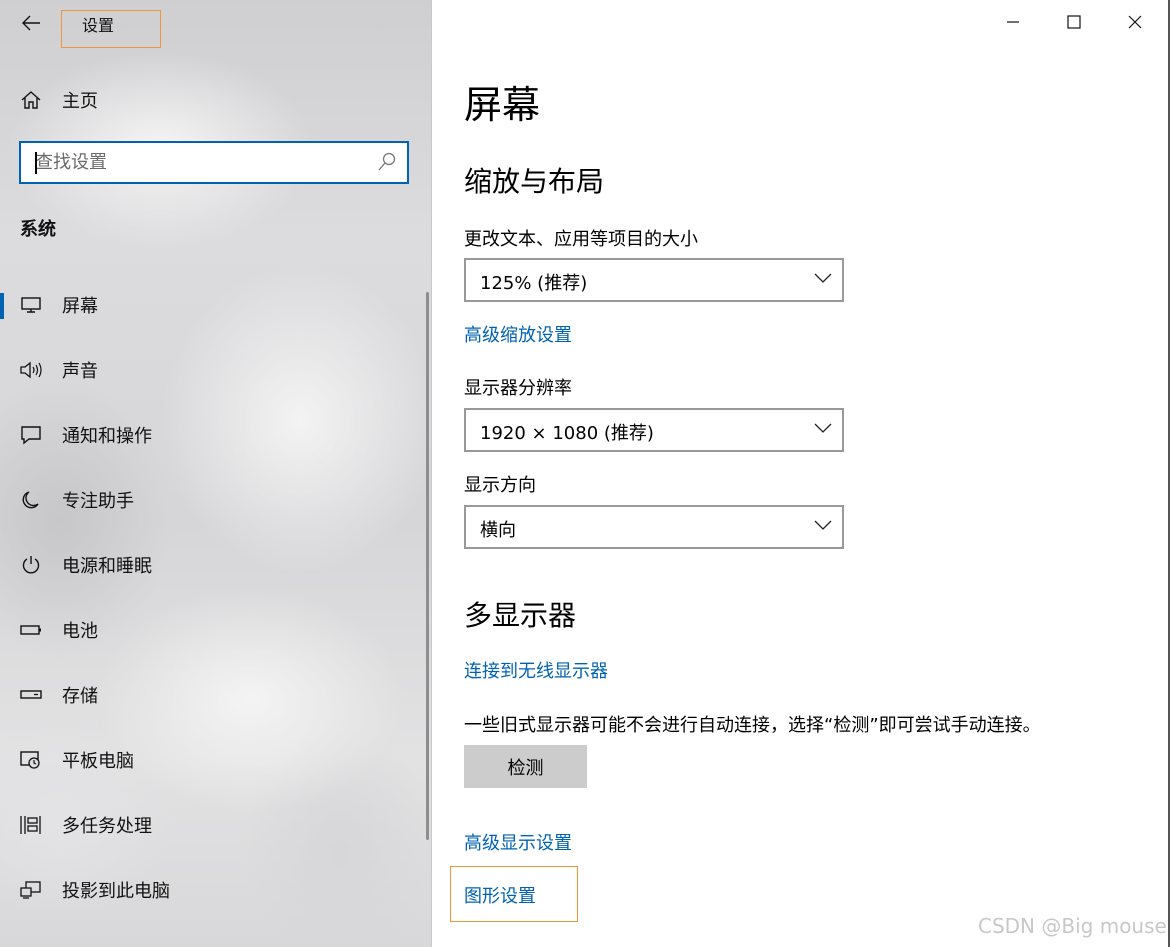 This screenshot has height=947, width=1170. What do you see at coordinates (31, 305) in the screenshot?
I see `monitor-icon` at bounding box center [31, 305].